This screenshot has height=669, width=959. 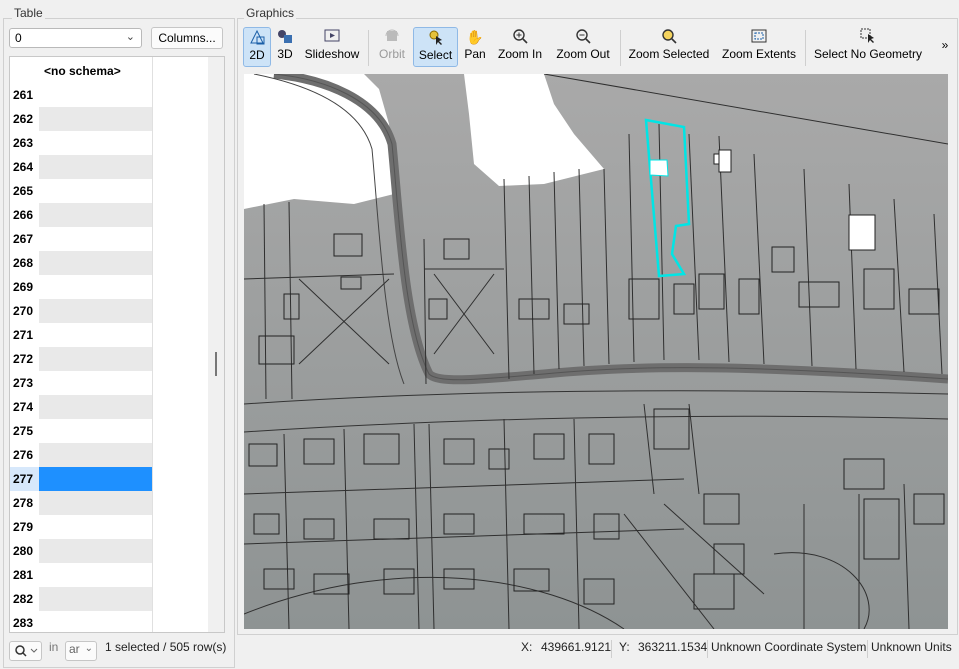 What do you see at coordinates (24, 455) in the screenshot?
I see `row-number: 276` at bounding box center [24, 455].